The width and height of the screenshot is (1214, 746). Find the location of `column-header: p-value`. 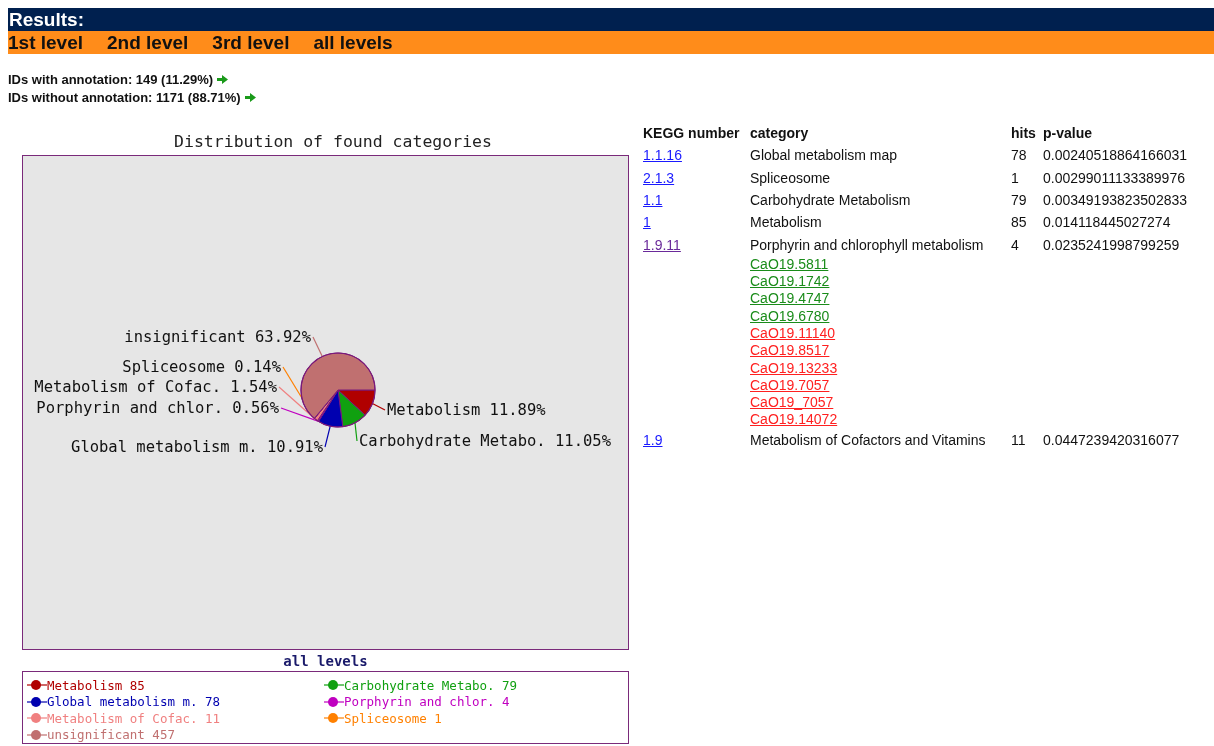

column-header: p-value is located at coordinates (1068, 133).